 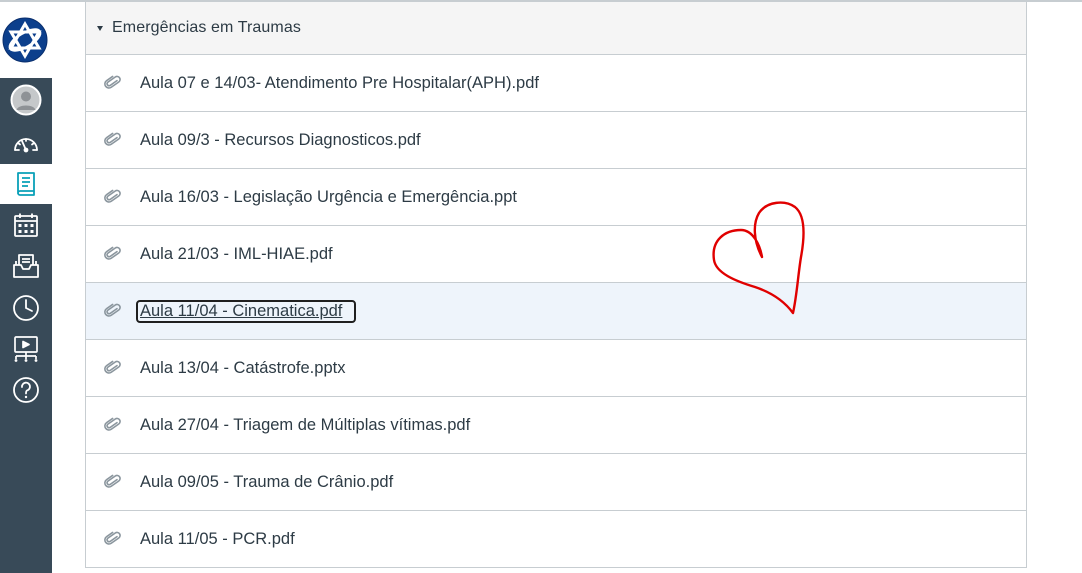 I want to click on module-item-link: Aula 13/04 - Catástrofe.pptx, so click(x=242, y=368).